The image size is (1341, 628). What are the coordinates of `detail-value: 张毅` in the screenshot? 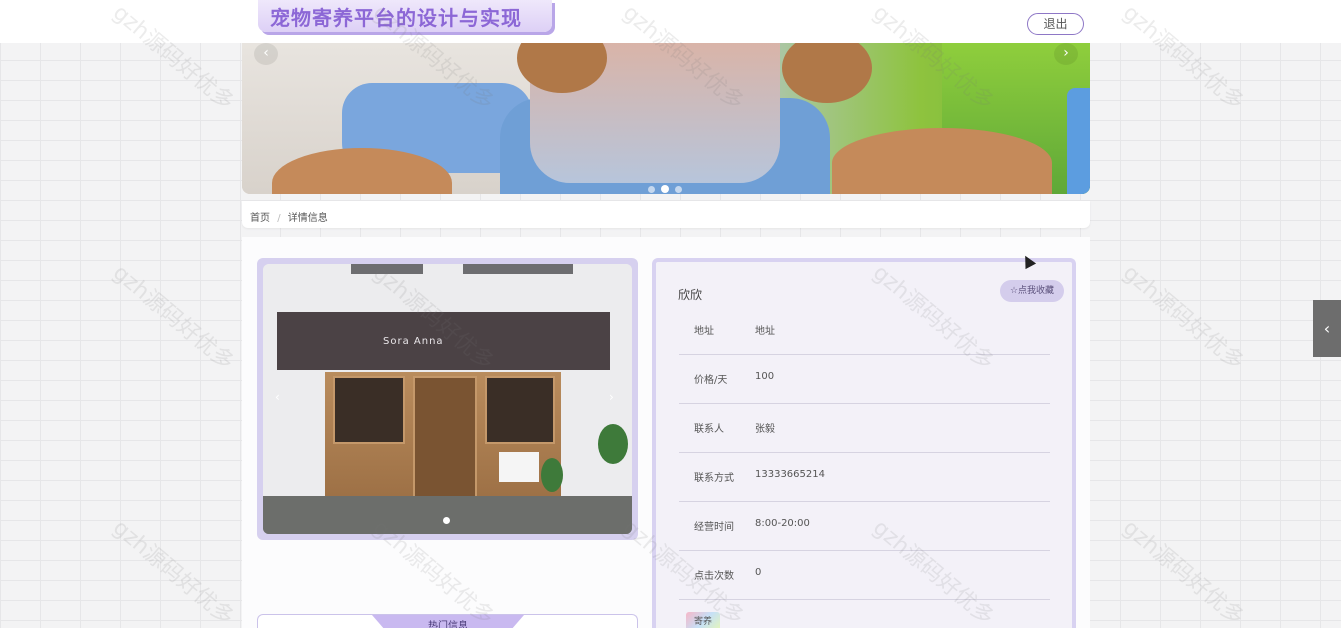 It's located at (765, 429).